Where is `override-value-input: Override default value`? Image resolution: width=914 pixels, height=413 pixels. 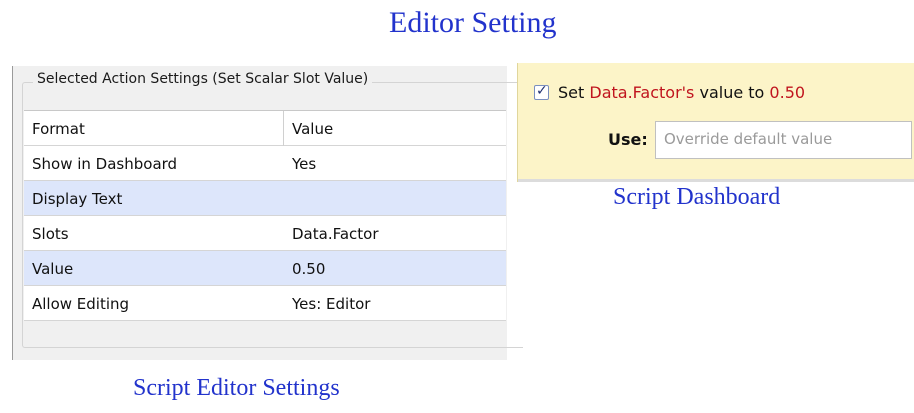
override-value-input: Override default value is located at coordinates (783, 140).